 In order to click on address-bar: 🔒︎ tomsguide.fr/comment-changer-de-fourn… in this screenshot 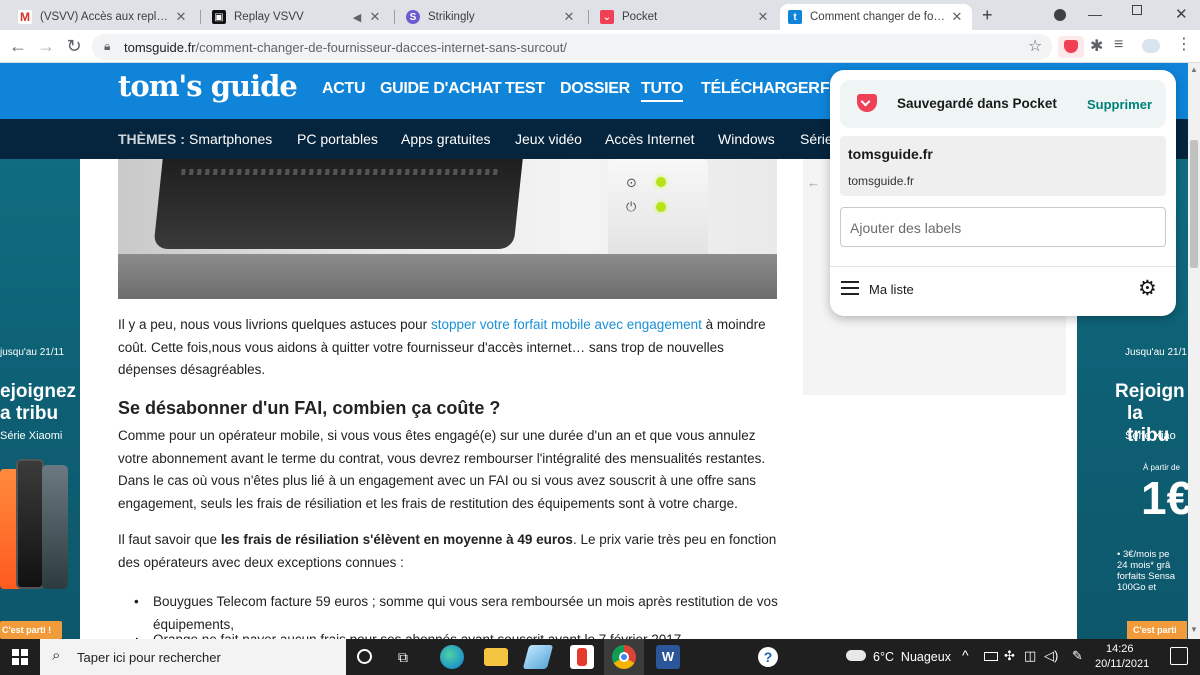, I will do `click(572, 47)`.